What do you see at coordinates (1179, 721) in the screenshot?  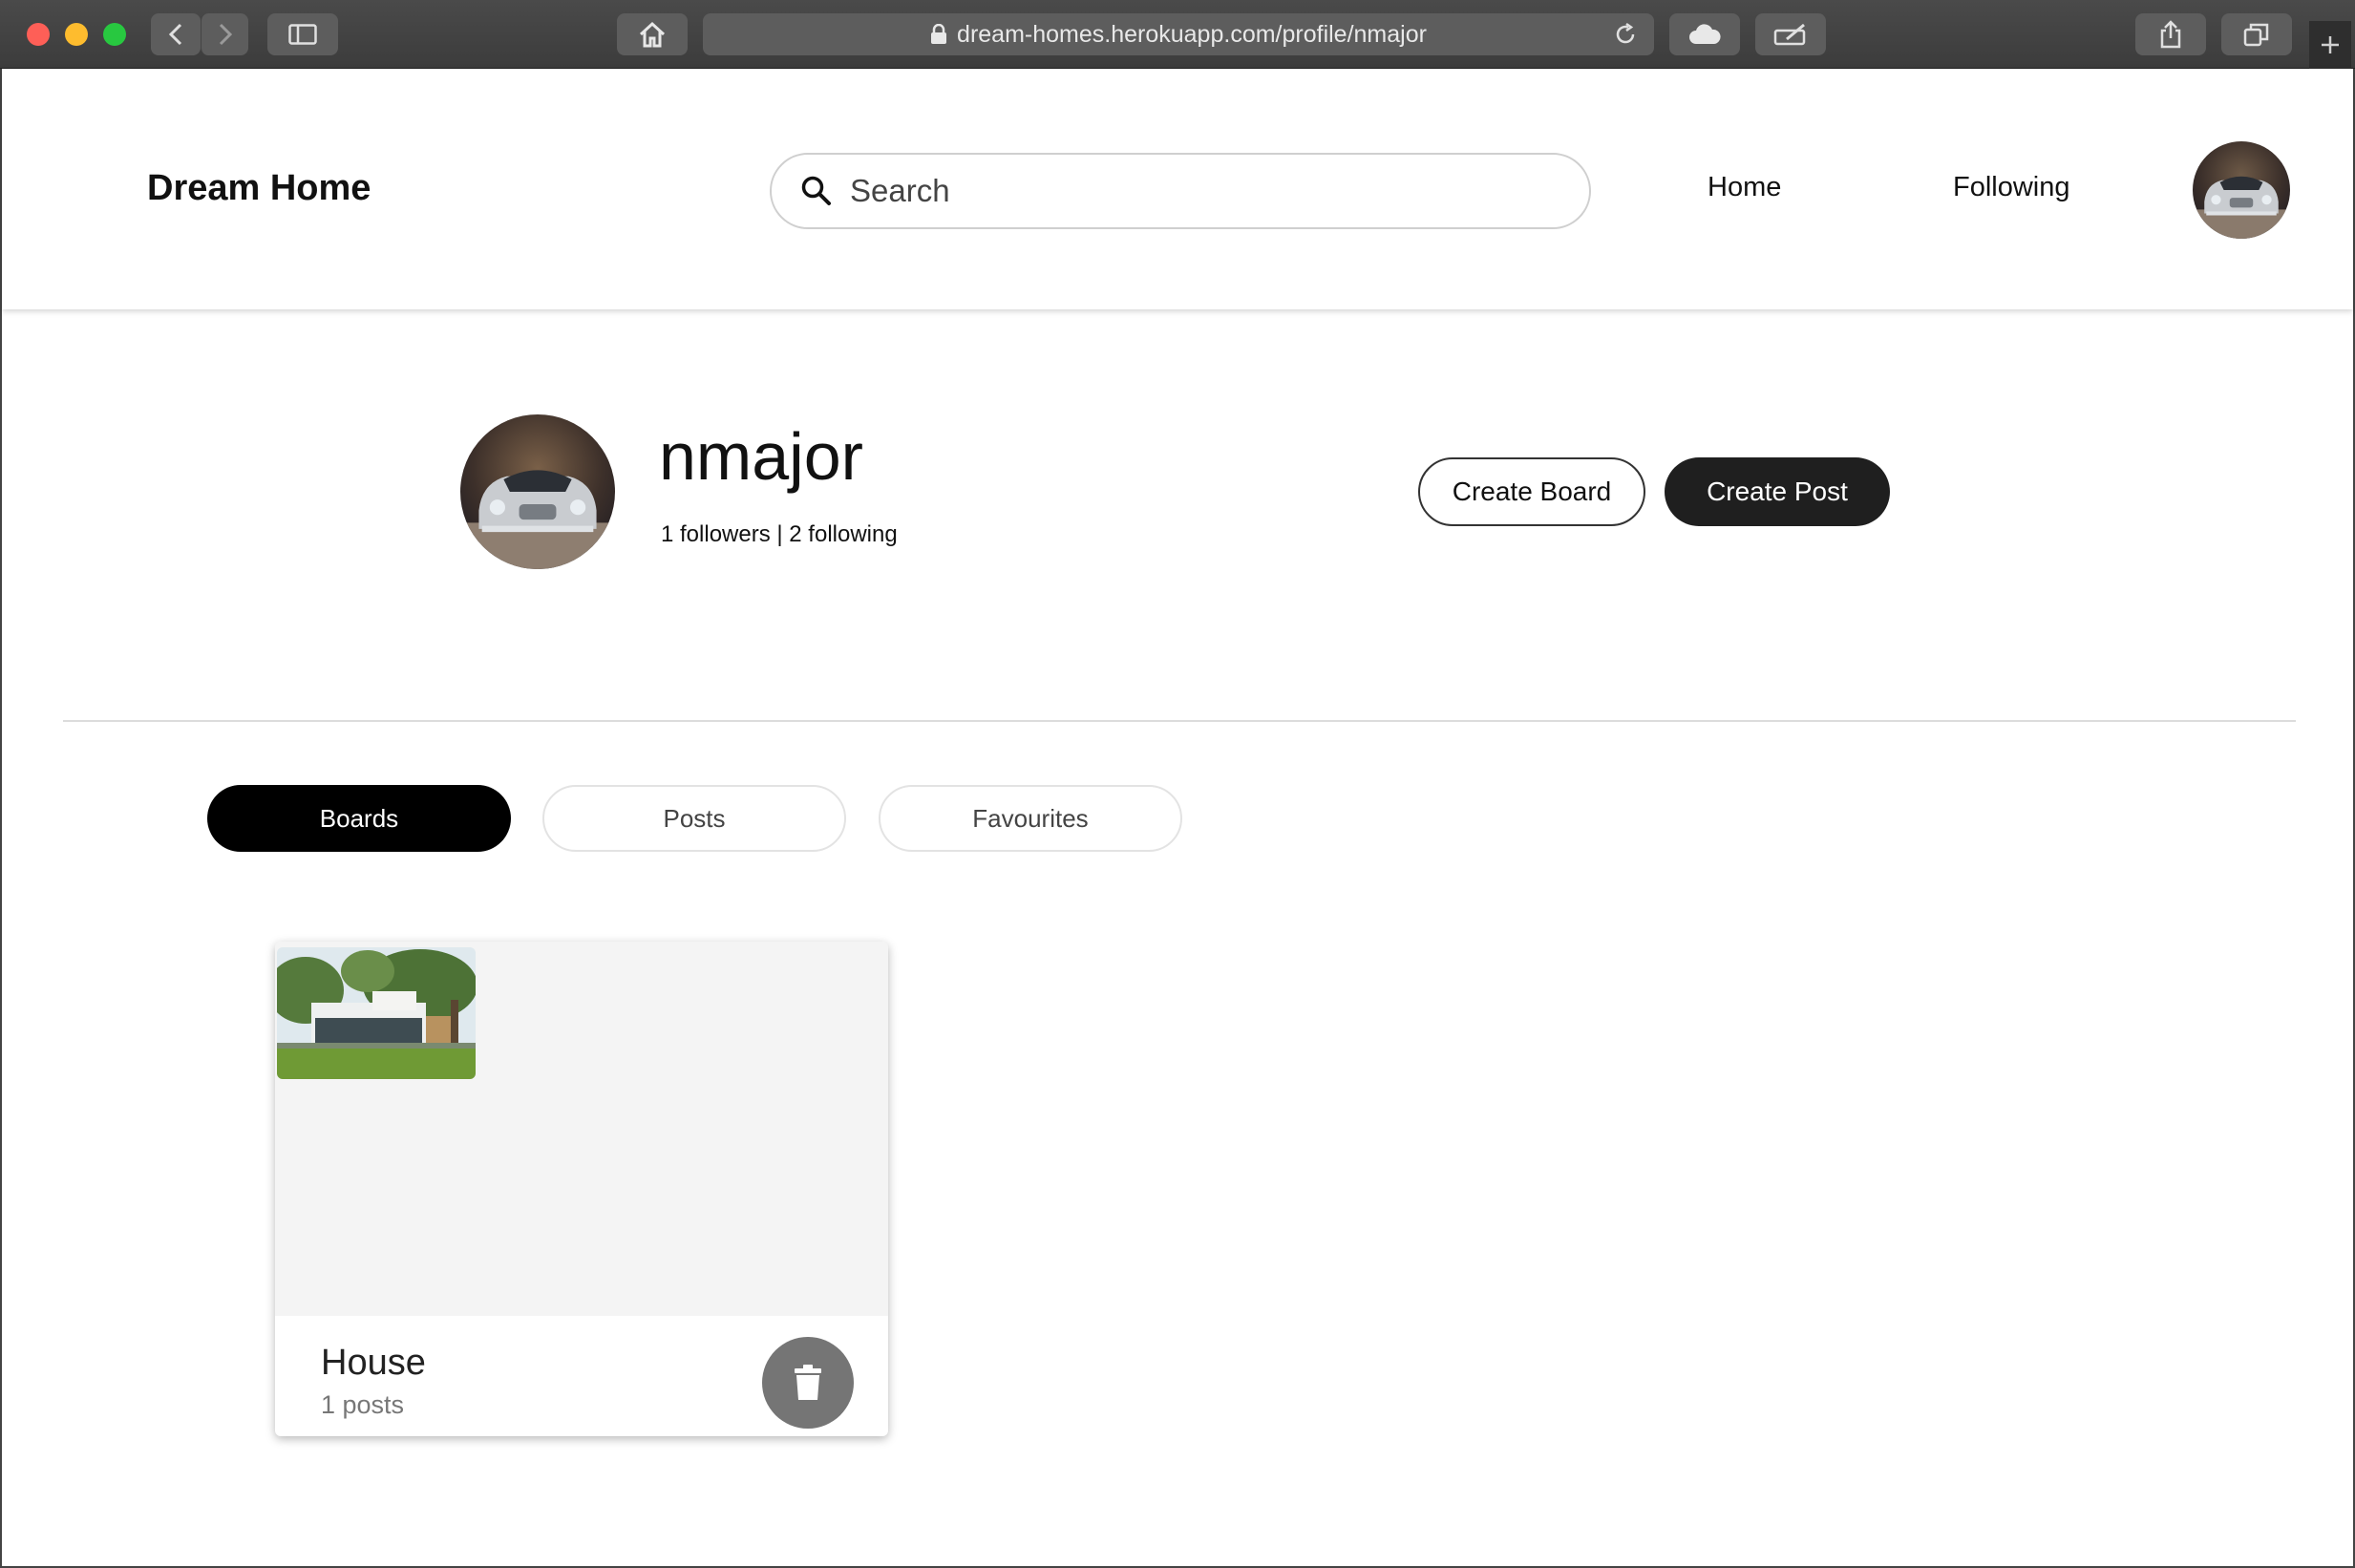 I see `section-divider` at bounding box center [1179, 721].